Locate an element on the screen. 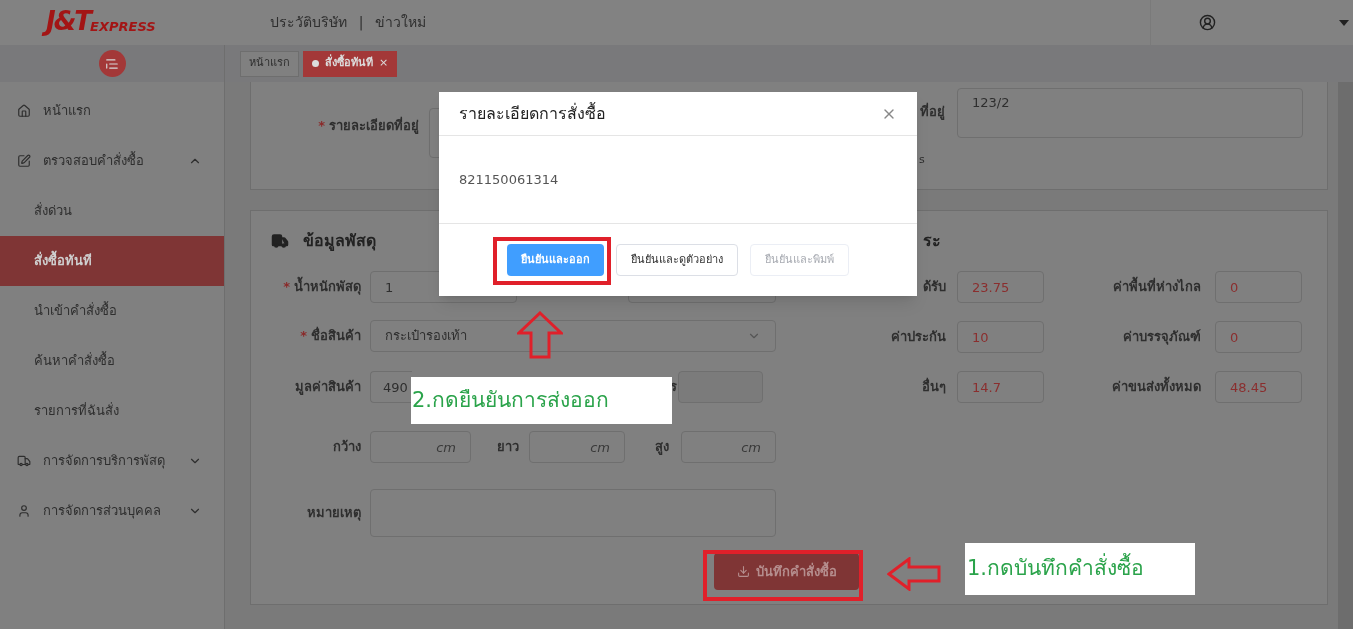  hint-text: s is located at coordinates (922, 159).